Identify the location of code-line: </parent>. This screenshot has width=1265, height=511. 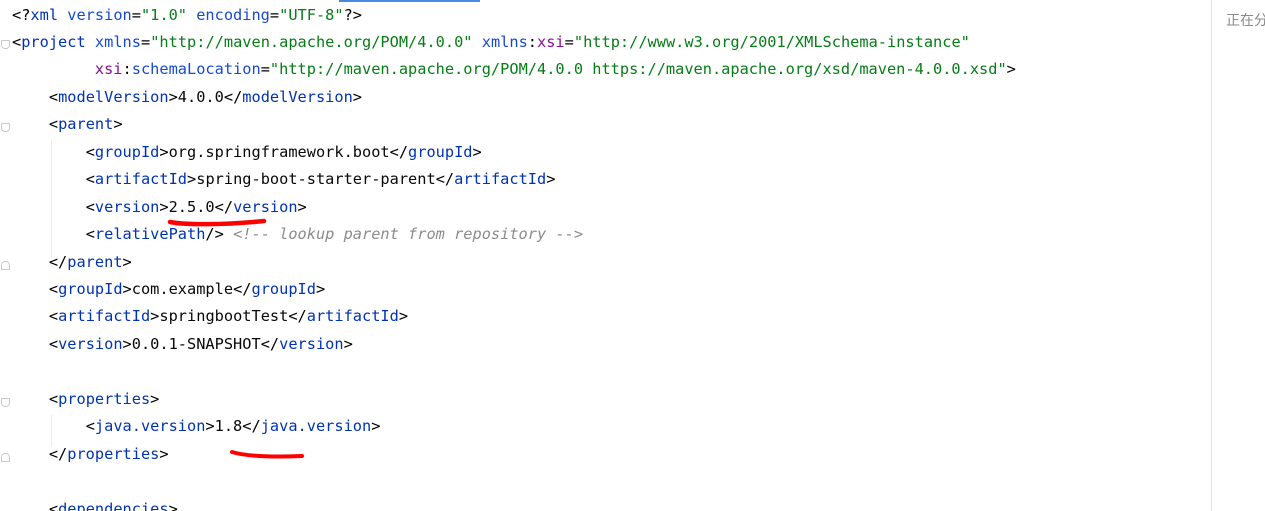
(72, 262).